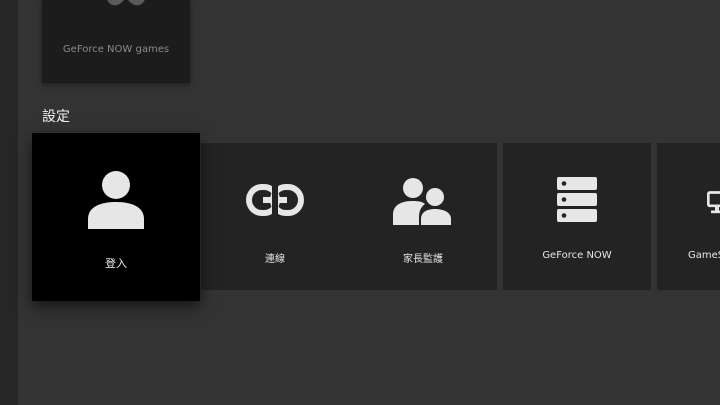  What do you see at coordinates (688, 216) in the screenshot?
I see `tile-gamestream: GameS` at bounding box center [688, 216].